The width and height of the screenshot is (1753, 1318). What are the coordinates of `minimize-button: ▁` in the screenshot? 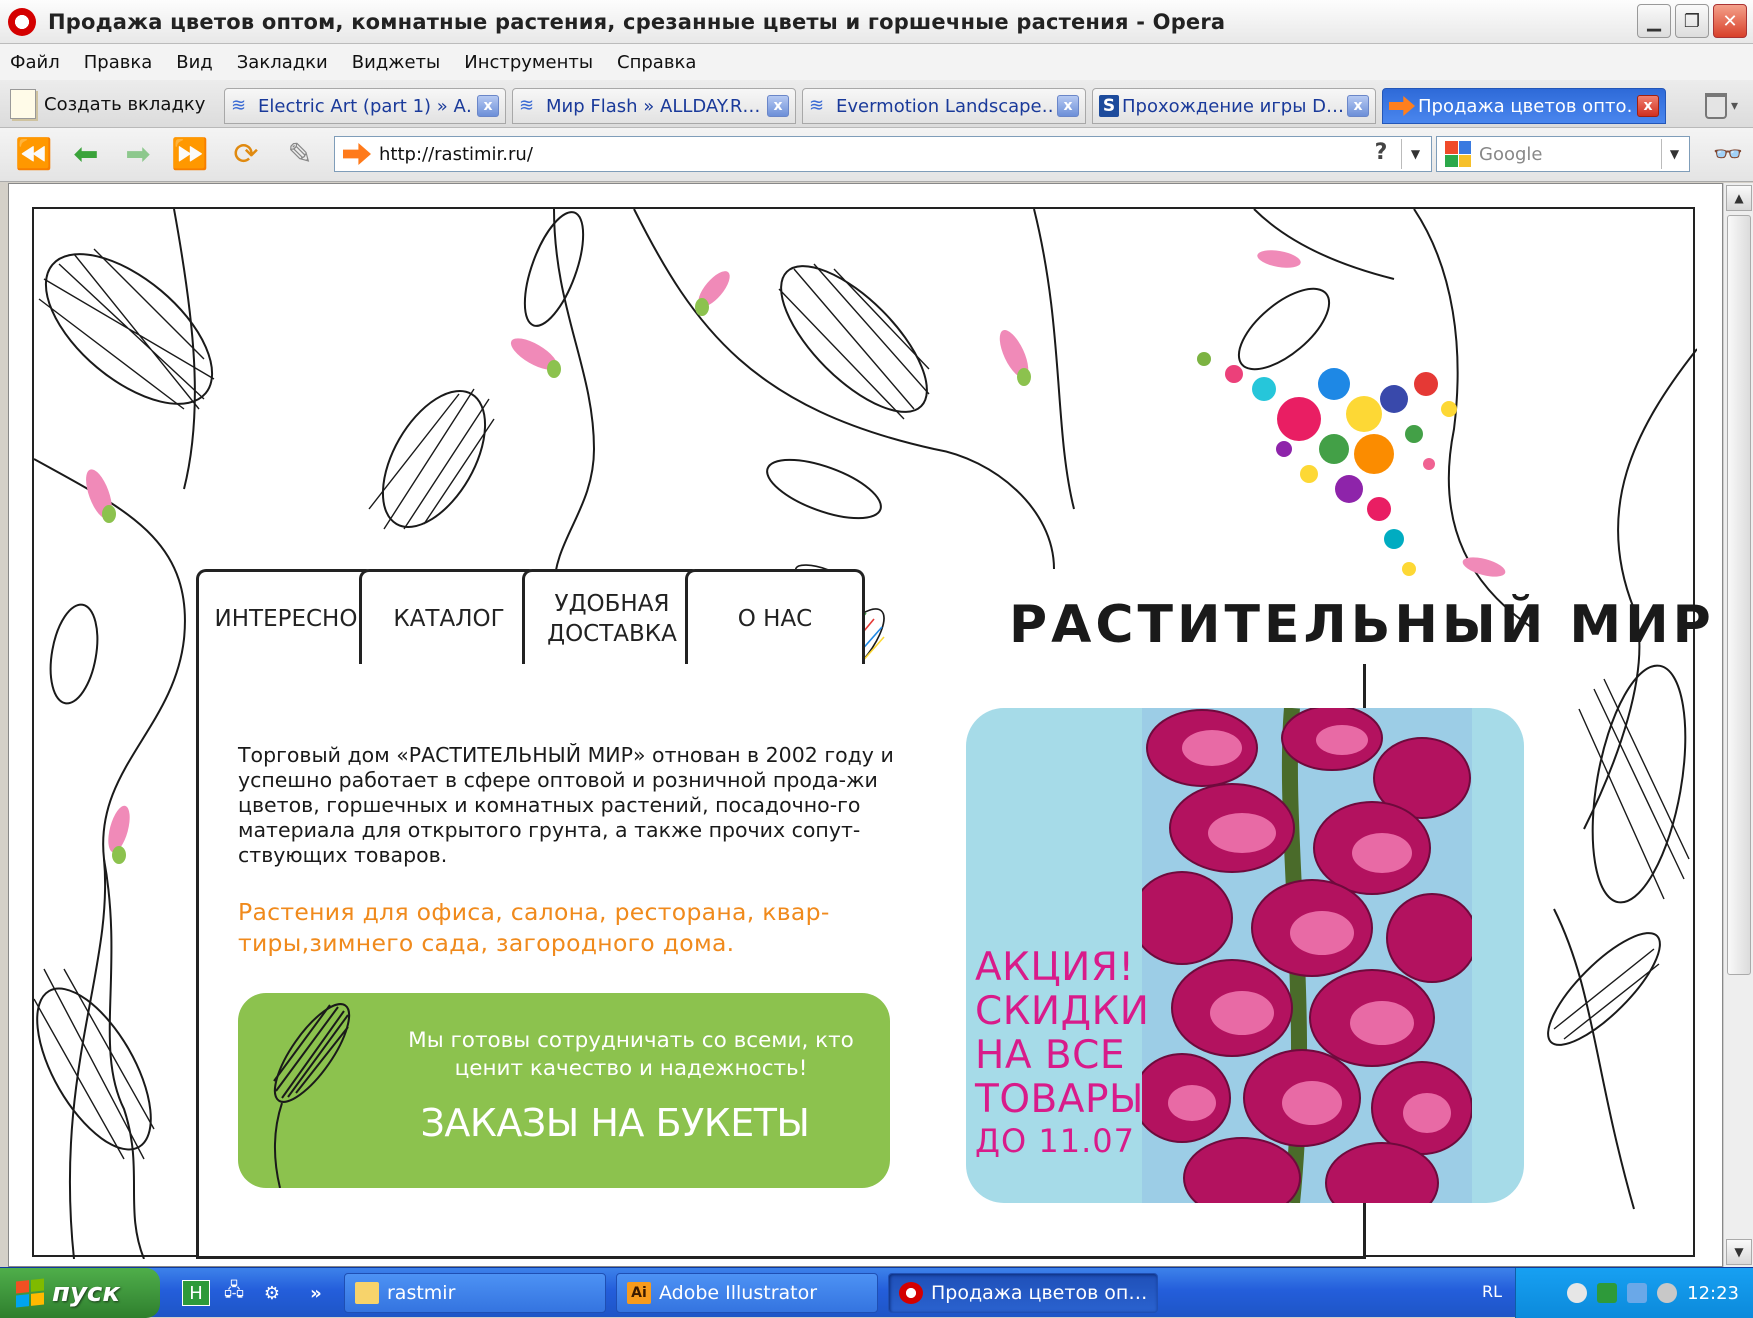 It's located at (1654, 21).